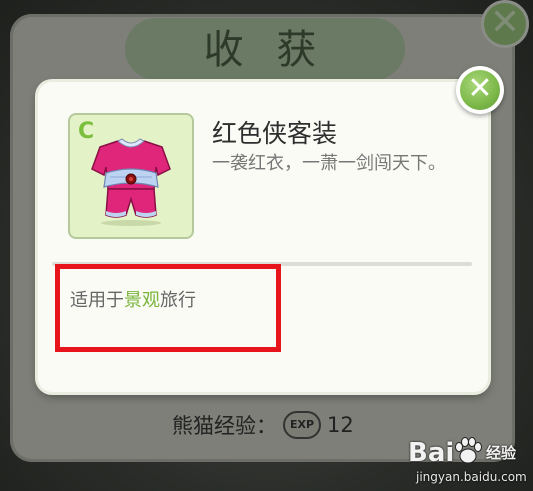 This screenshot has height=491, width=533. I want to click on watermark-brand-left: Bai, so click(431, 453).